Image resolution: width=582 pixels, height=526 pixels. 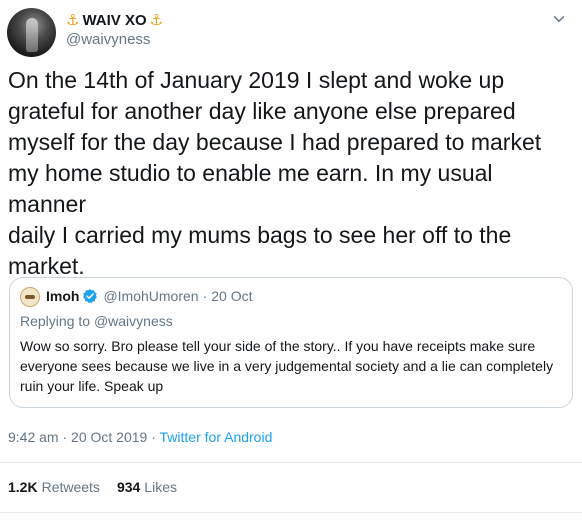 What do you see at coordinates (231, 296) in the screenshot?
I see `quoted-date: 20 Oct` at bounding box center [231, 296].